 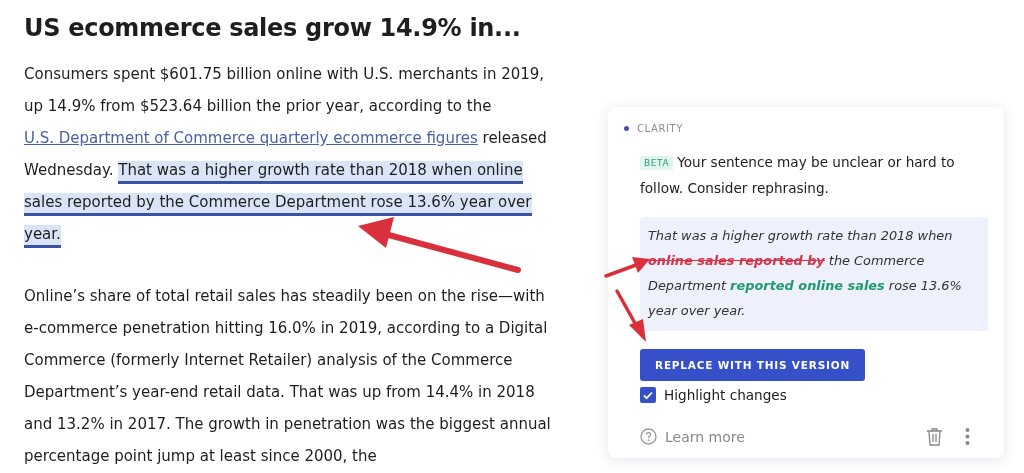 I want to click on checkbox-label: Highlight changes, so click(x=725, y=395).